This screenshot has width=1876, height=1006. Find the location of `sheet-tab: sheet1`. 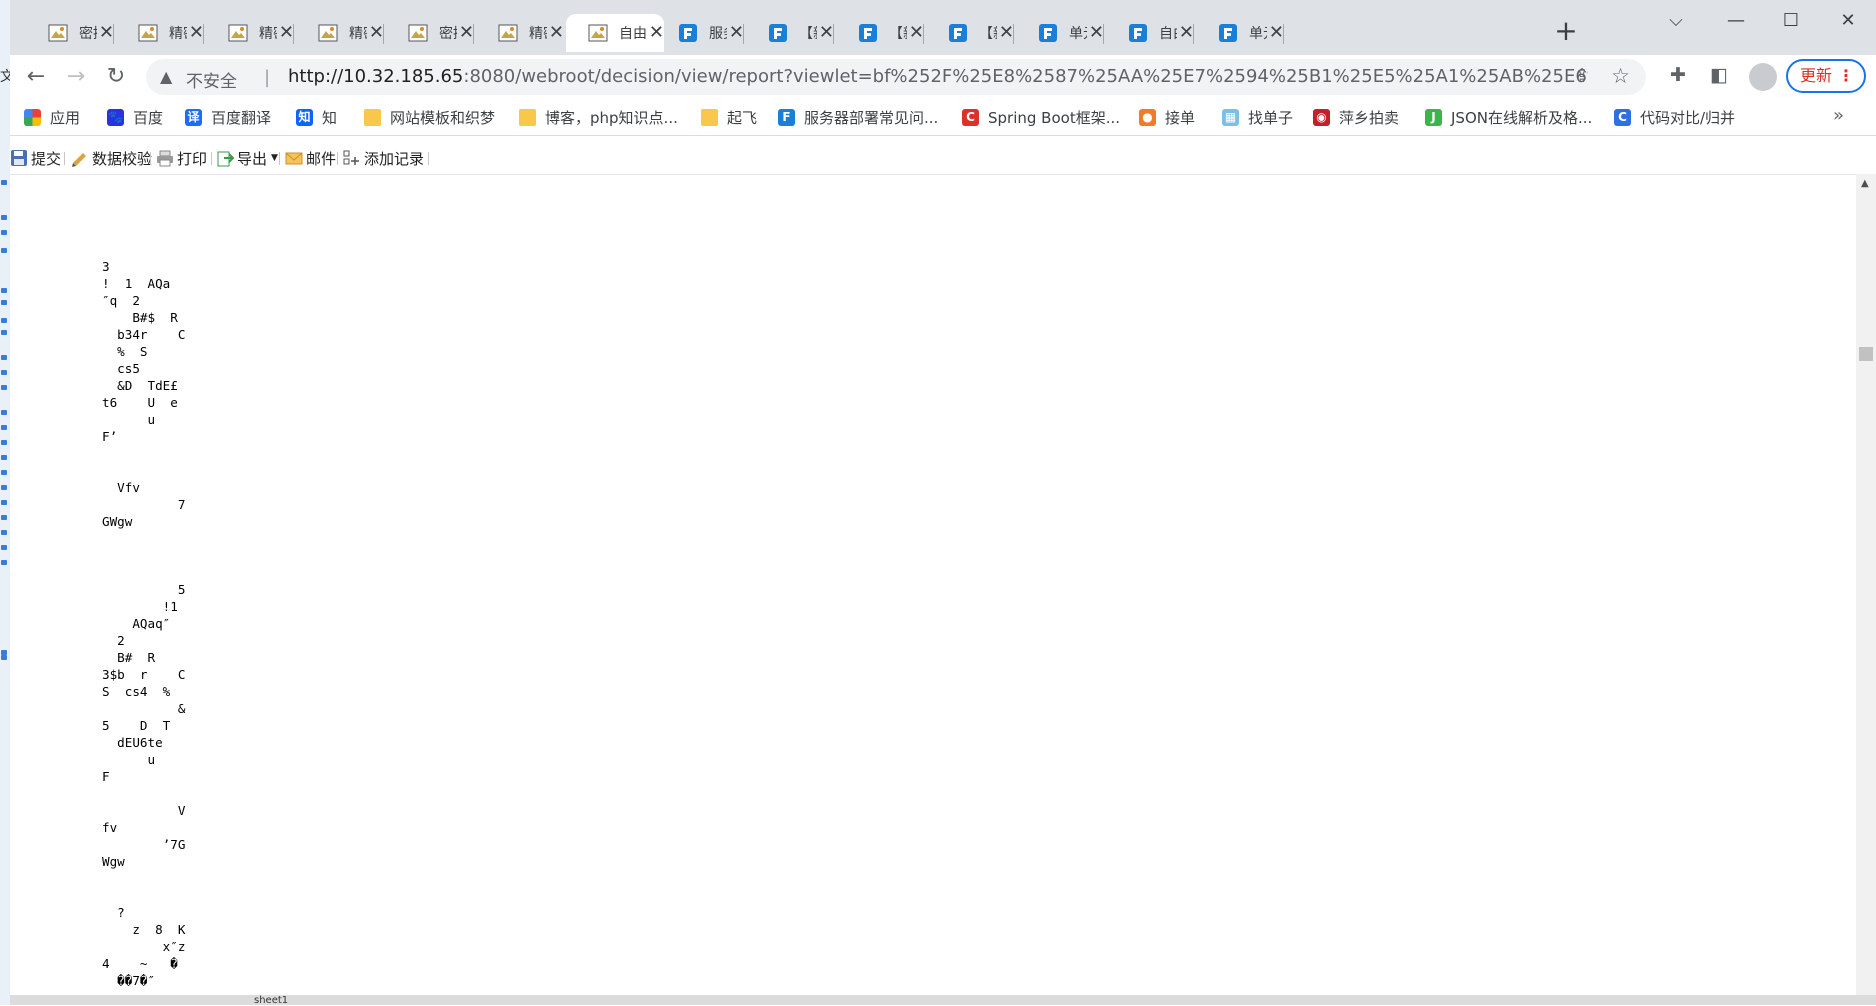

sheet-tab: sheet1 is located at coordinates (271, 1000).